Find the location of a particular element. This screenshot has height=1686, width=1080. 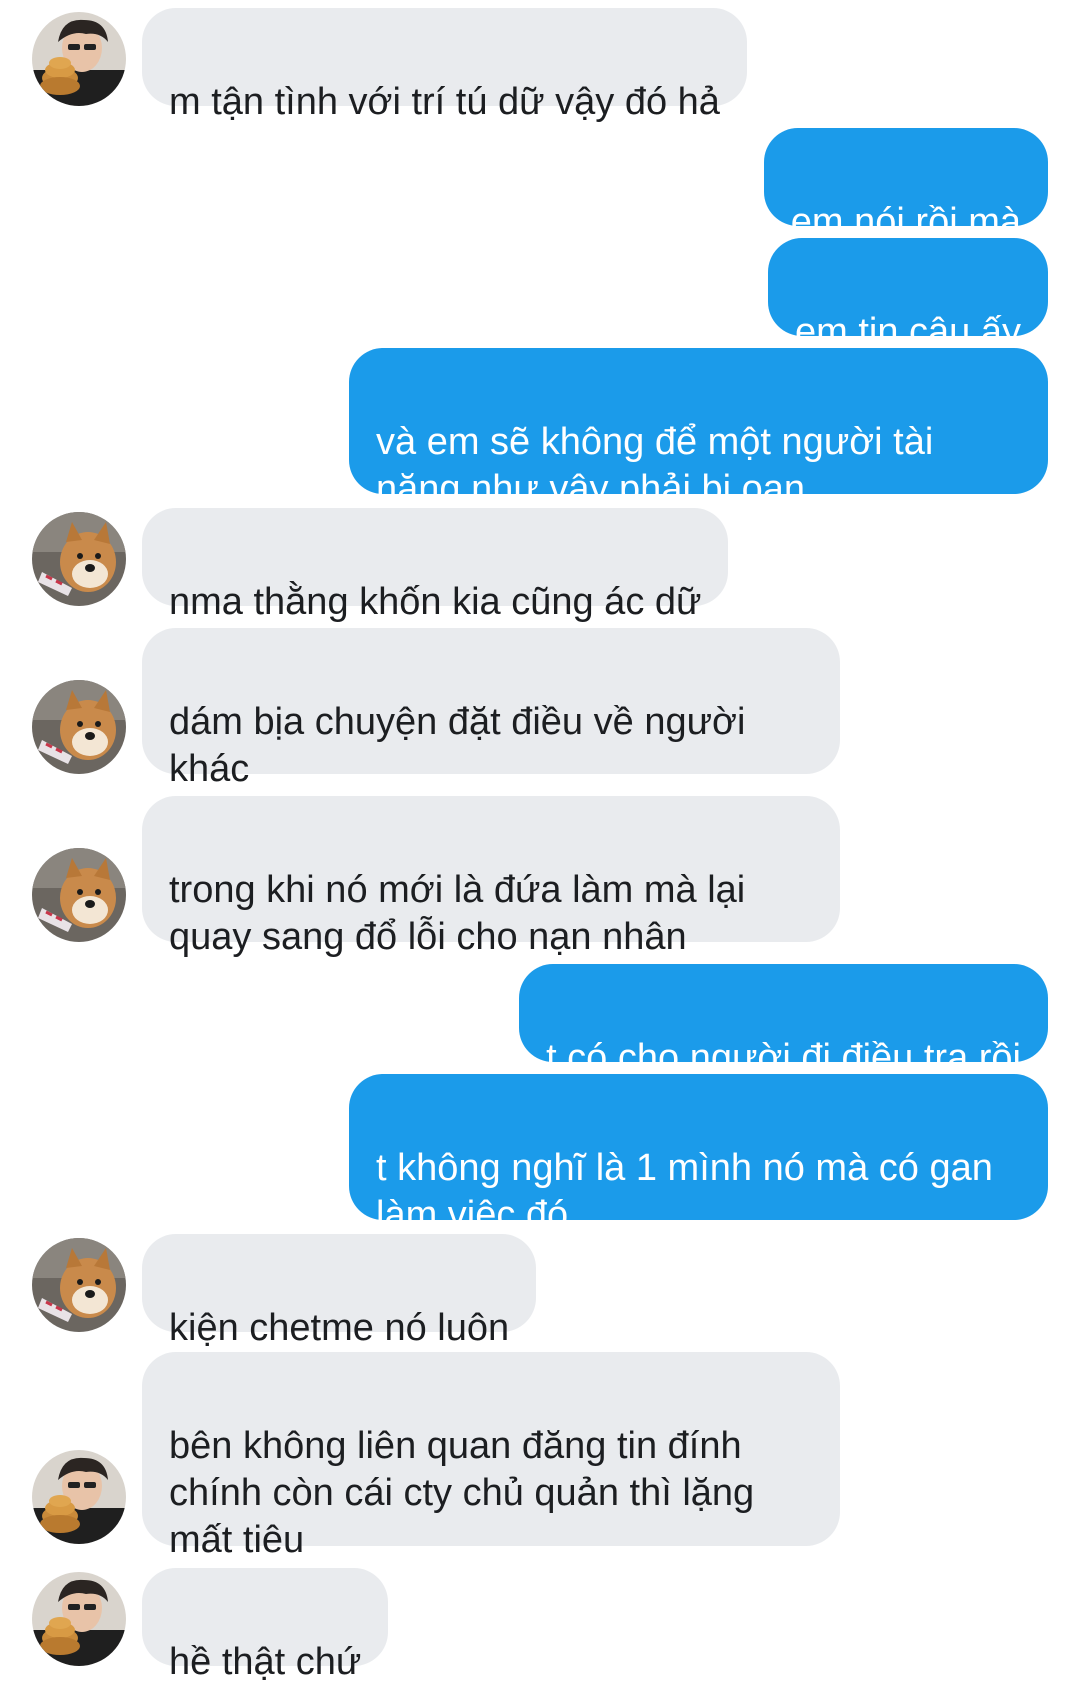

incoming-message: hề thật chứ is located at coordinates (265, 1625).